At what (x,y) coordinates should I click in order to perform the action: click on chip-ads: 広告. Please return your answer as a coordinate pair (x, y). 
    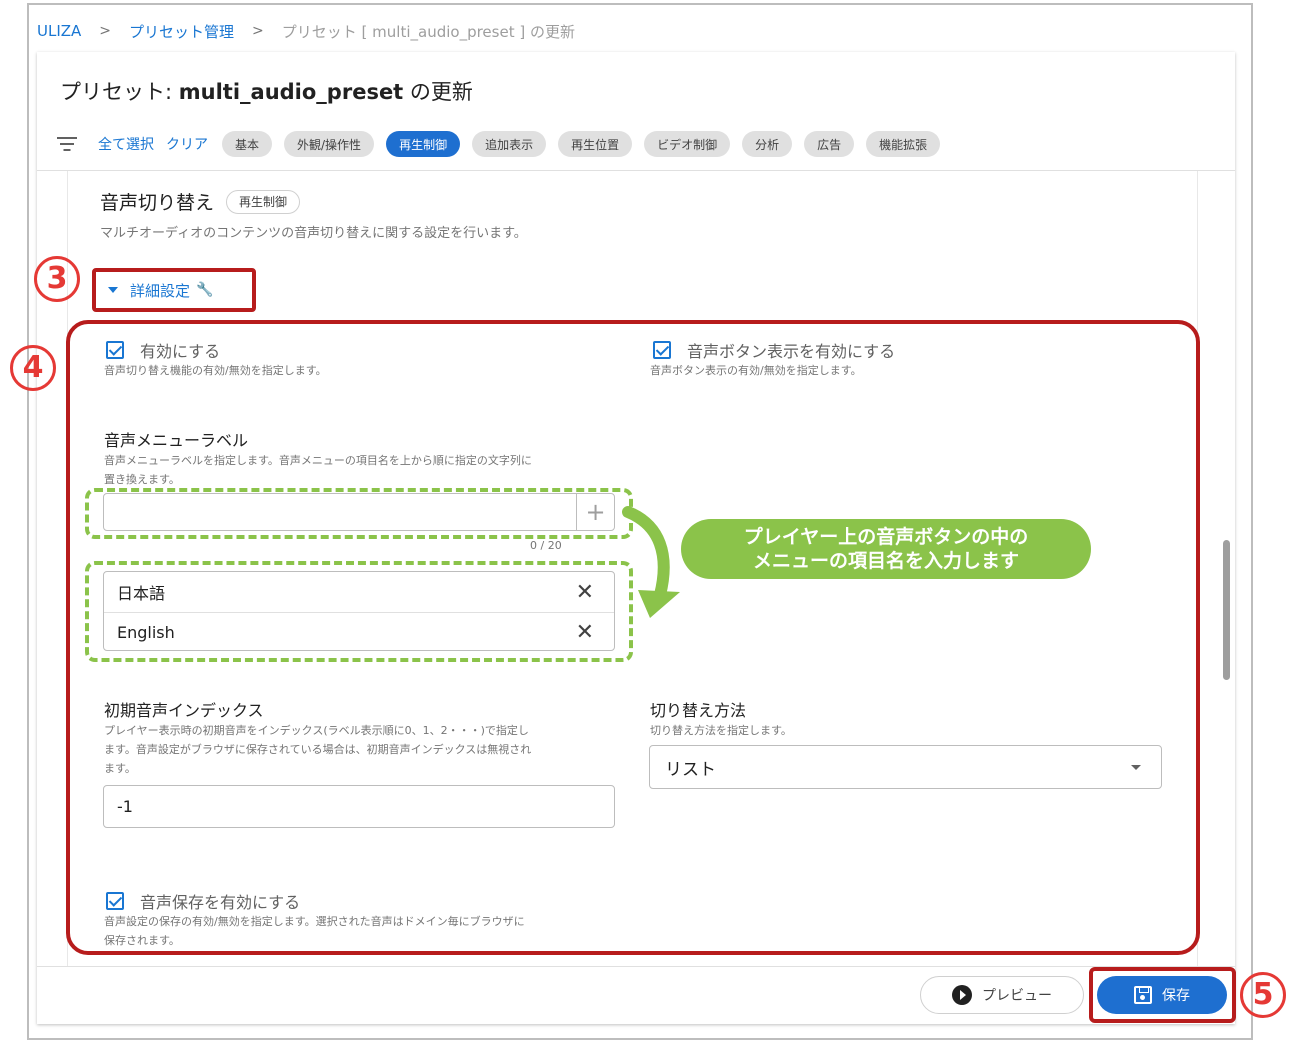
    Looking at the image, I should click on (829, 144).